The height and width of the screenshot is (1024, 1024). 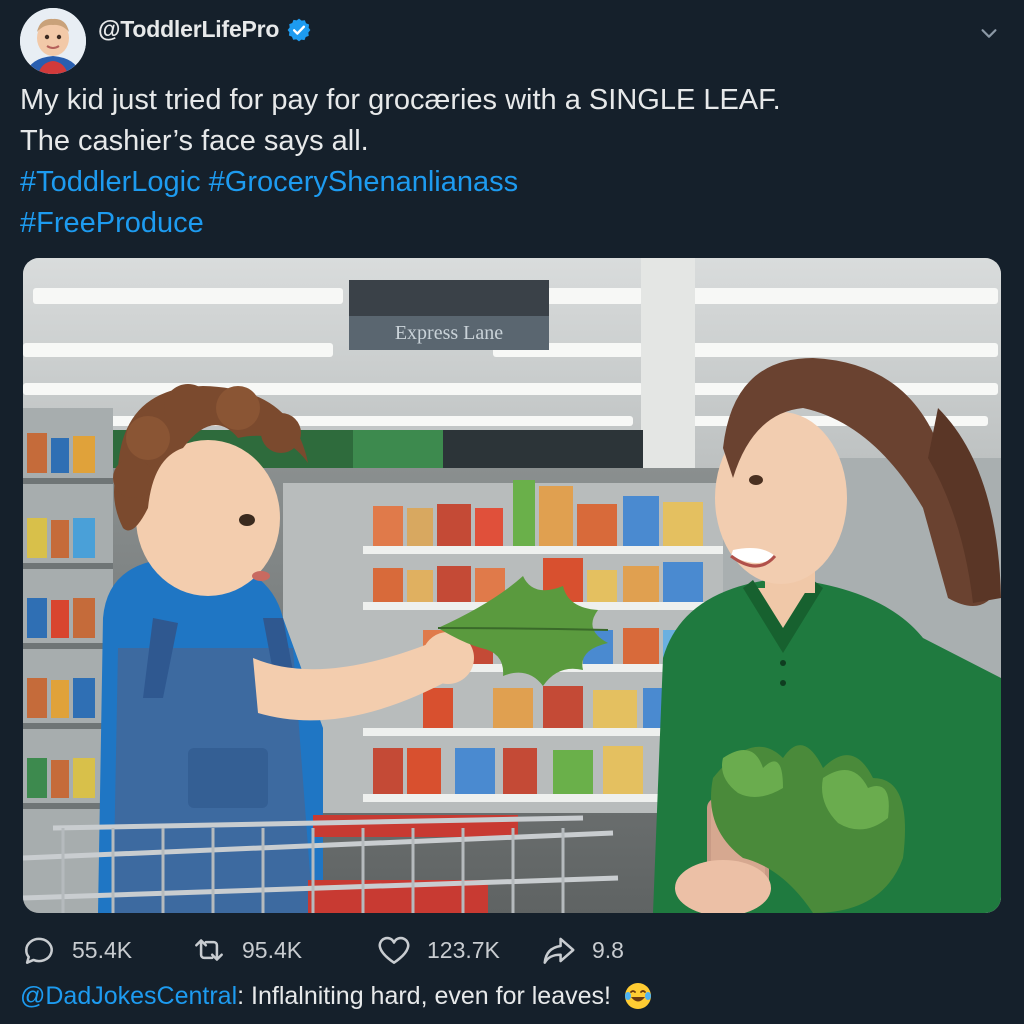 I want to click on repost-count: 95.4K, so click(x=272, y=949).